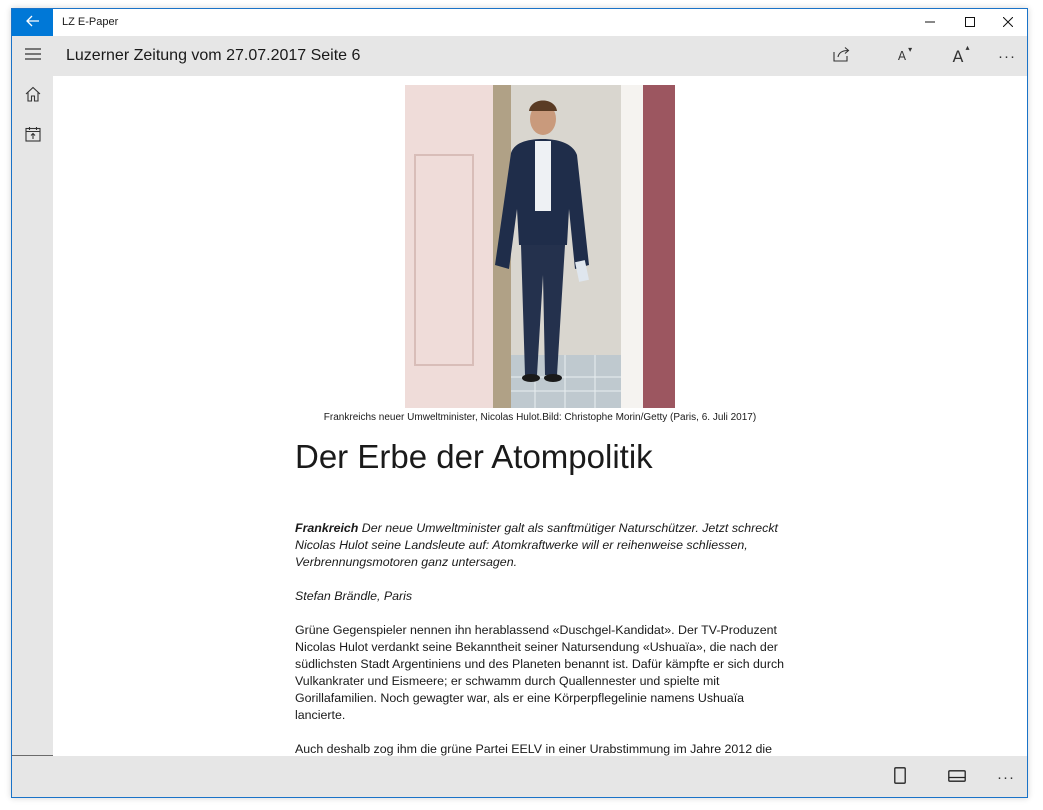 Image resolution: width=1043 pixels, height=810 pixels. I want to click on close-icon, so click(1008, 23).